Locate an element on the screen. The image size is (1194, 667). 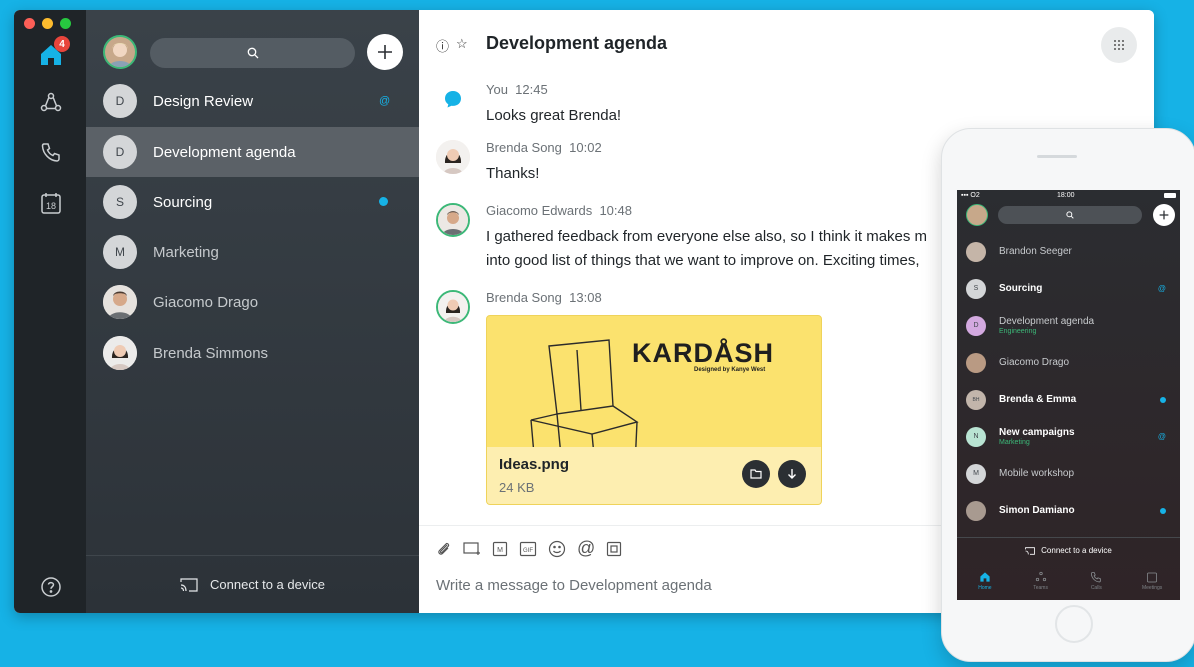
brand-text: KARDÅSH is located at coordinates (703, 353).